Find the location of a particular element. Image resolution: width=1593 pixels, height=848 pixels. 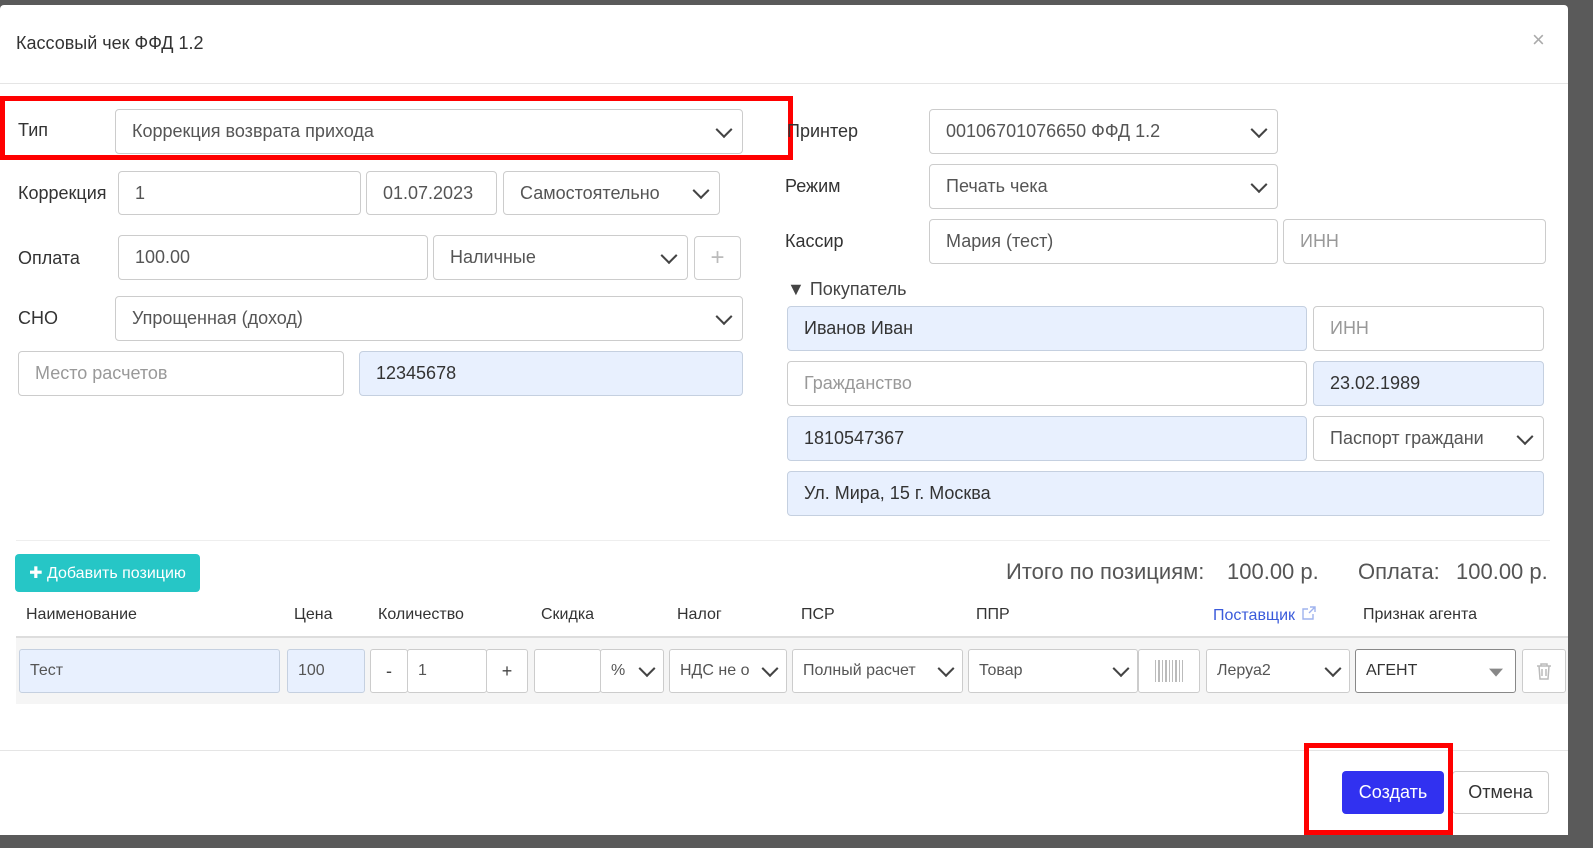

cashier-name-input: Мария (тест) is located at coordinates (1103, 241).